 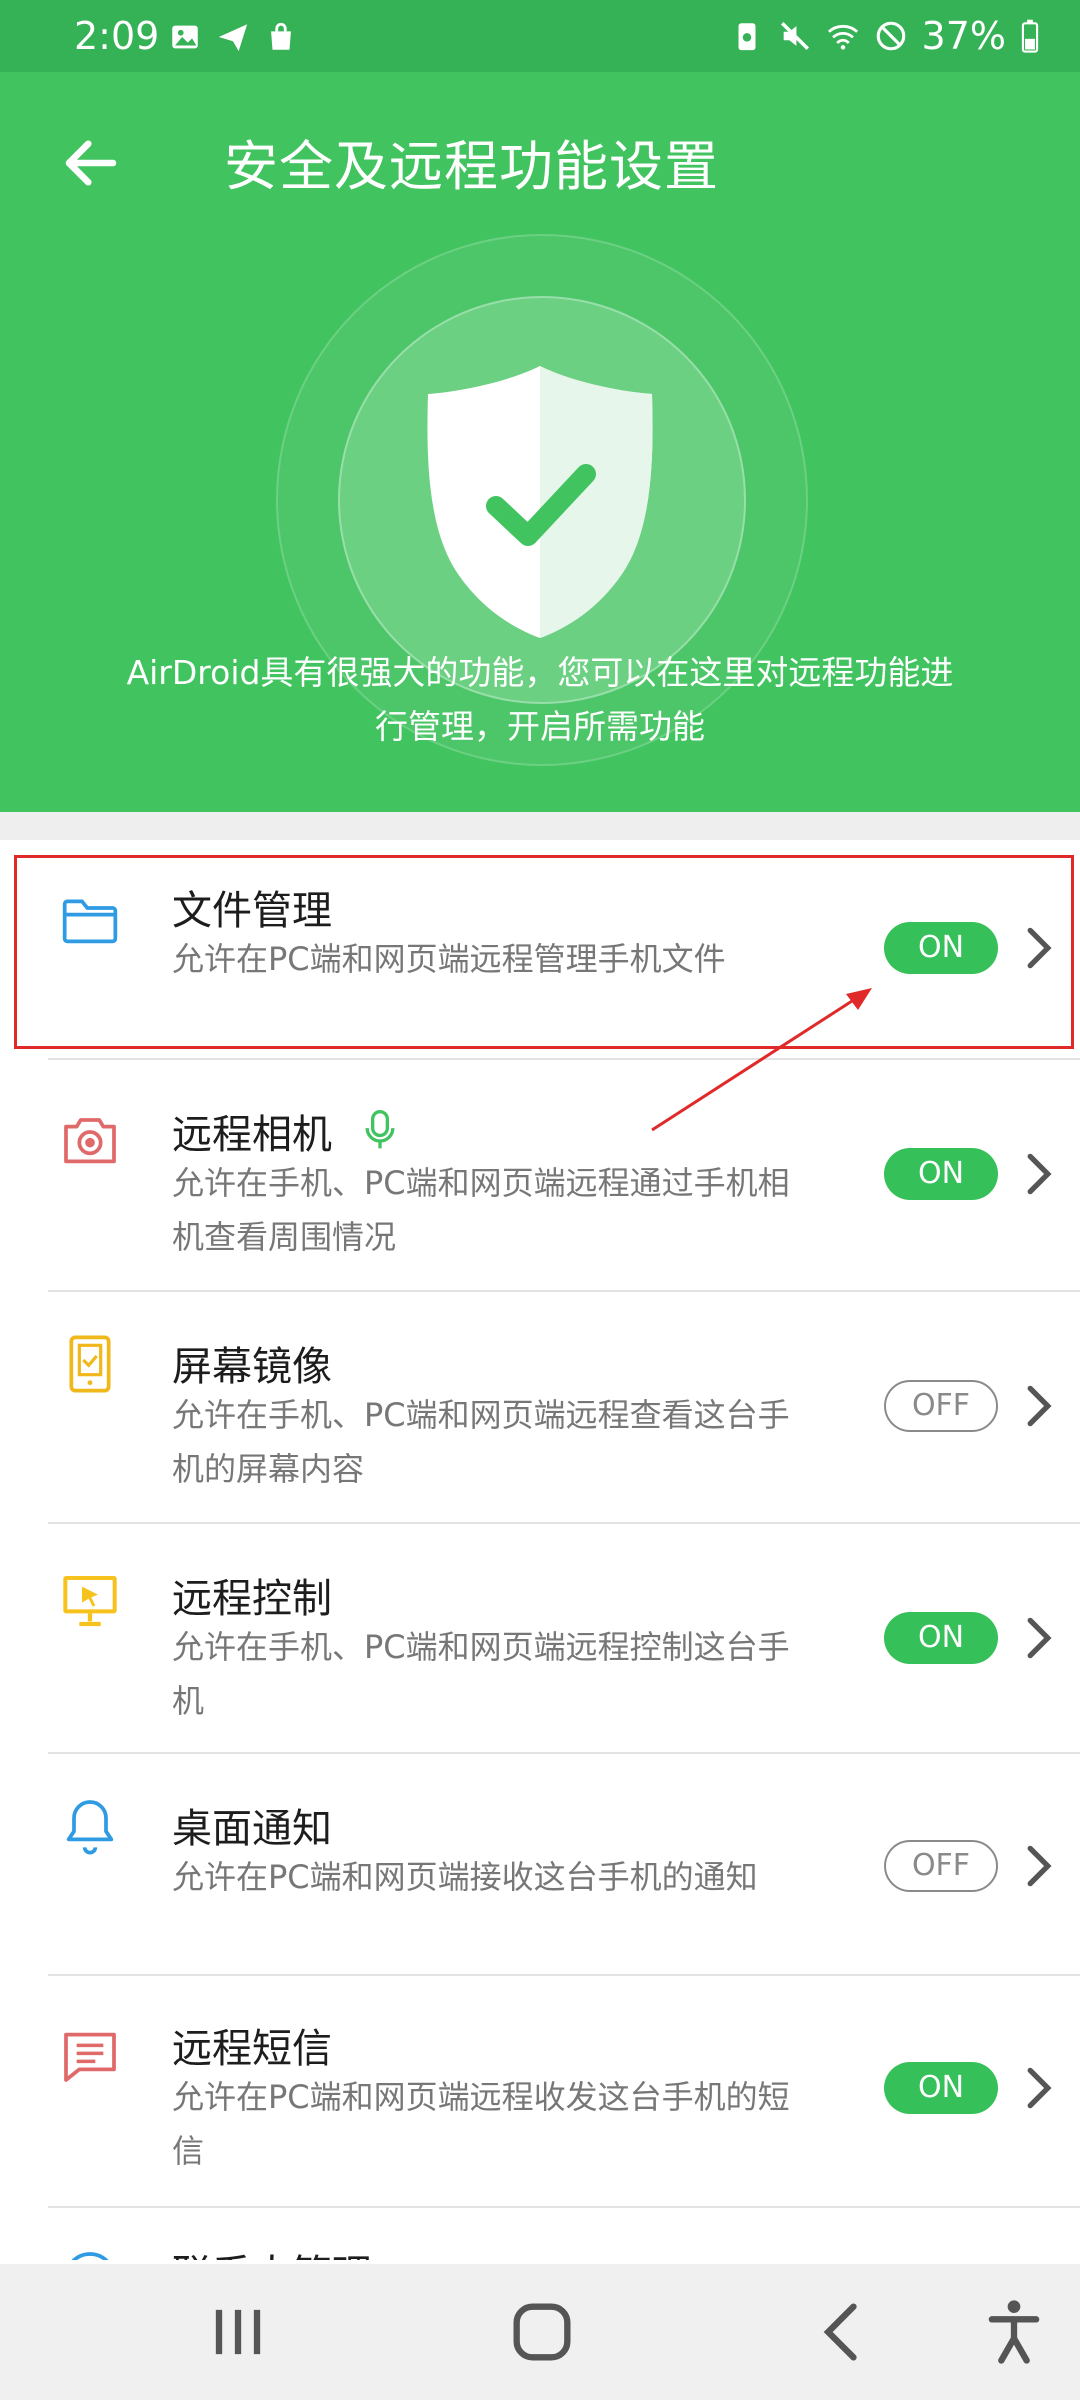 What do you see at coordinates (90, 2256) in the screenshot?
I see `contacts-icon` at bounding box center [90, 2256].